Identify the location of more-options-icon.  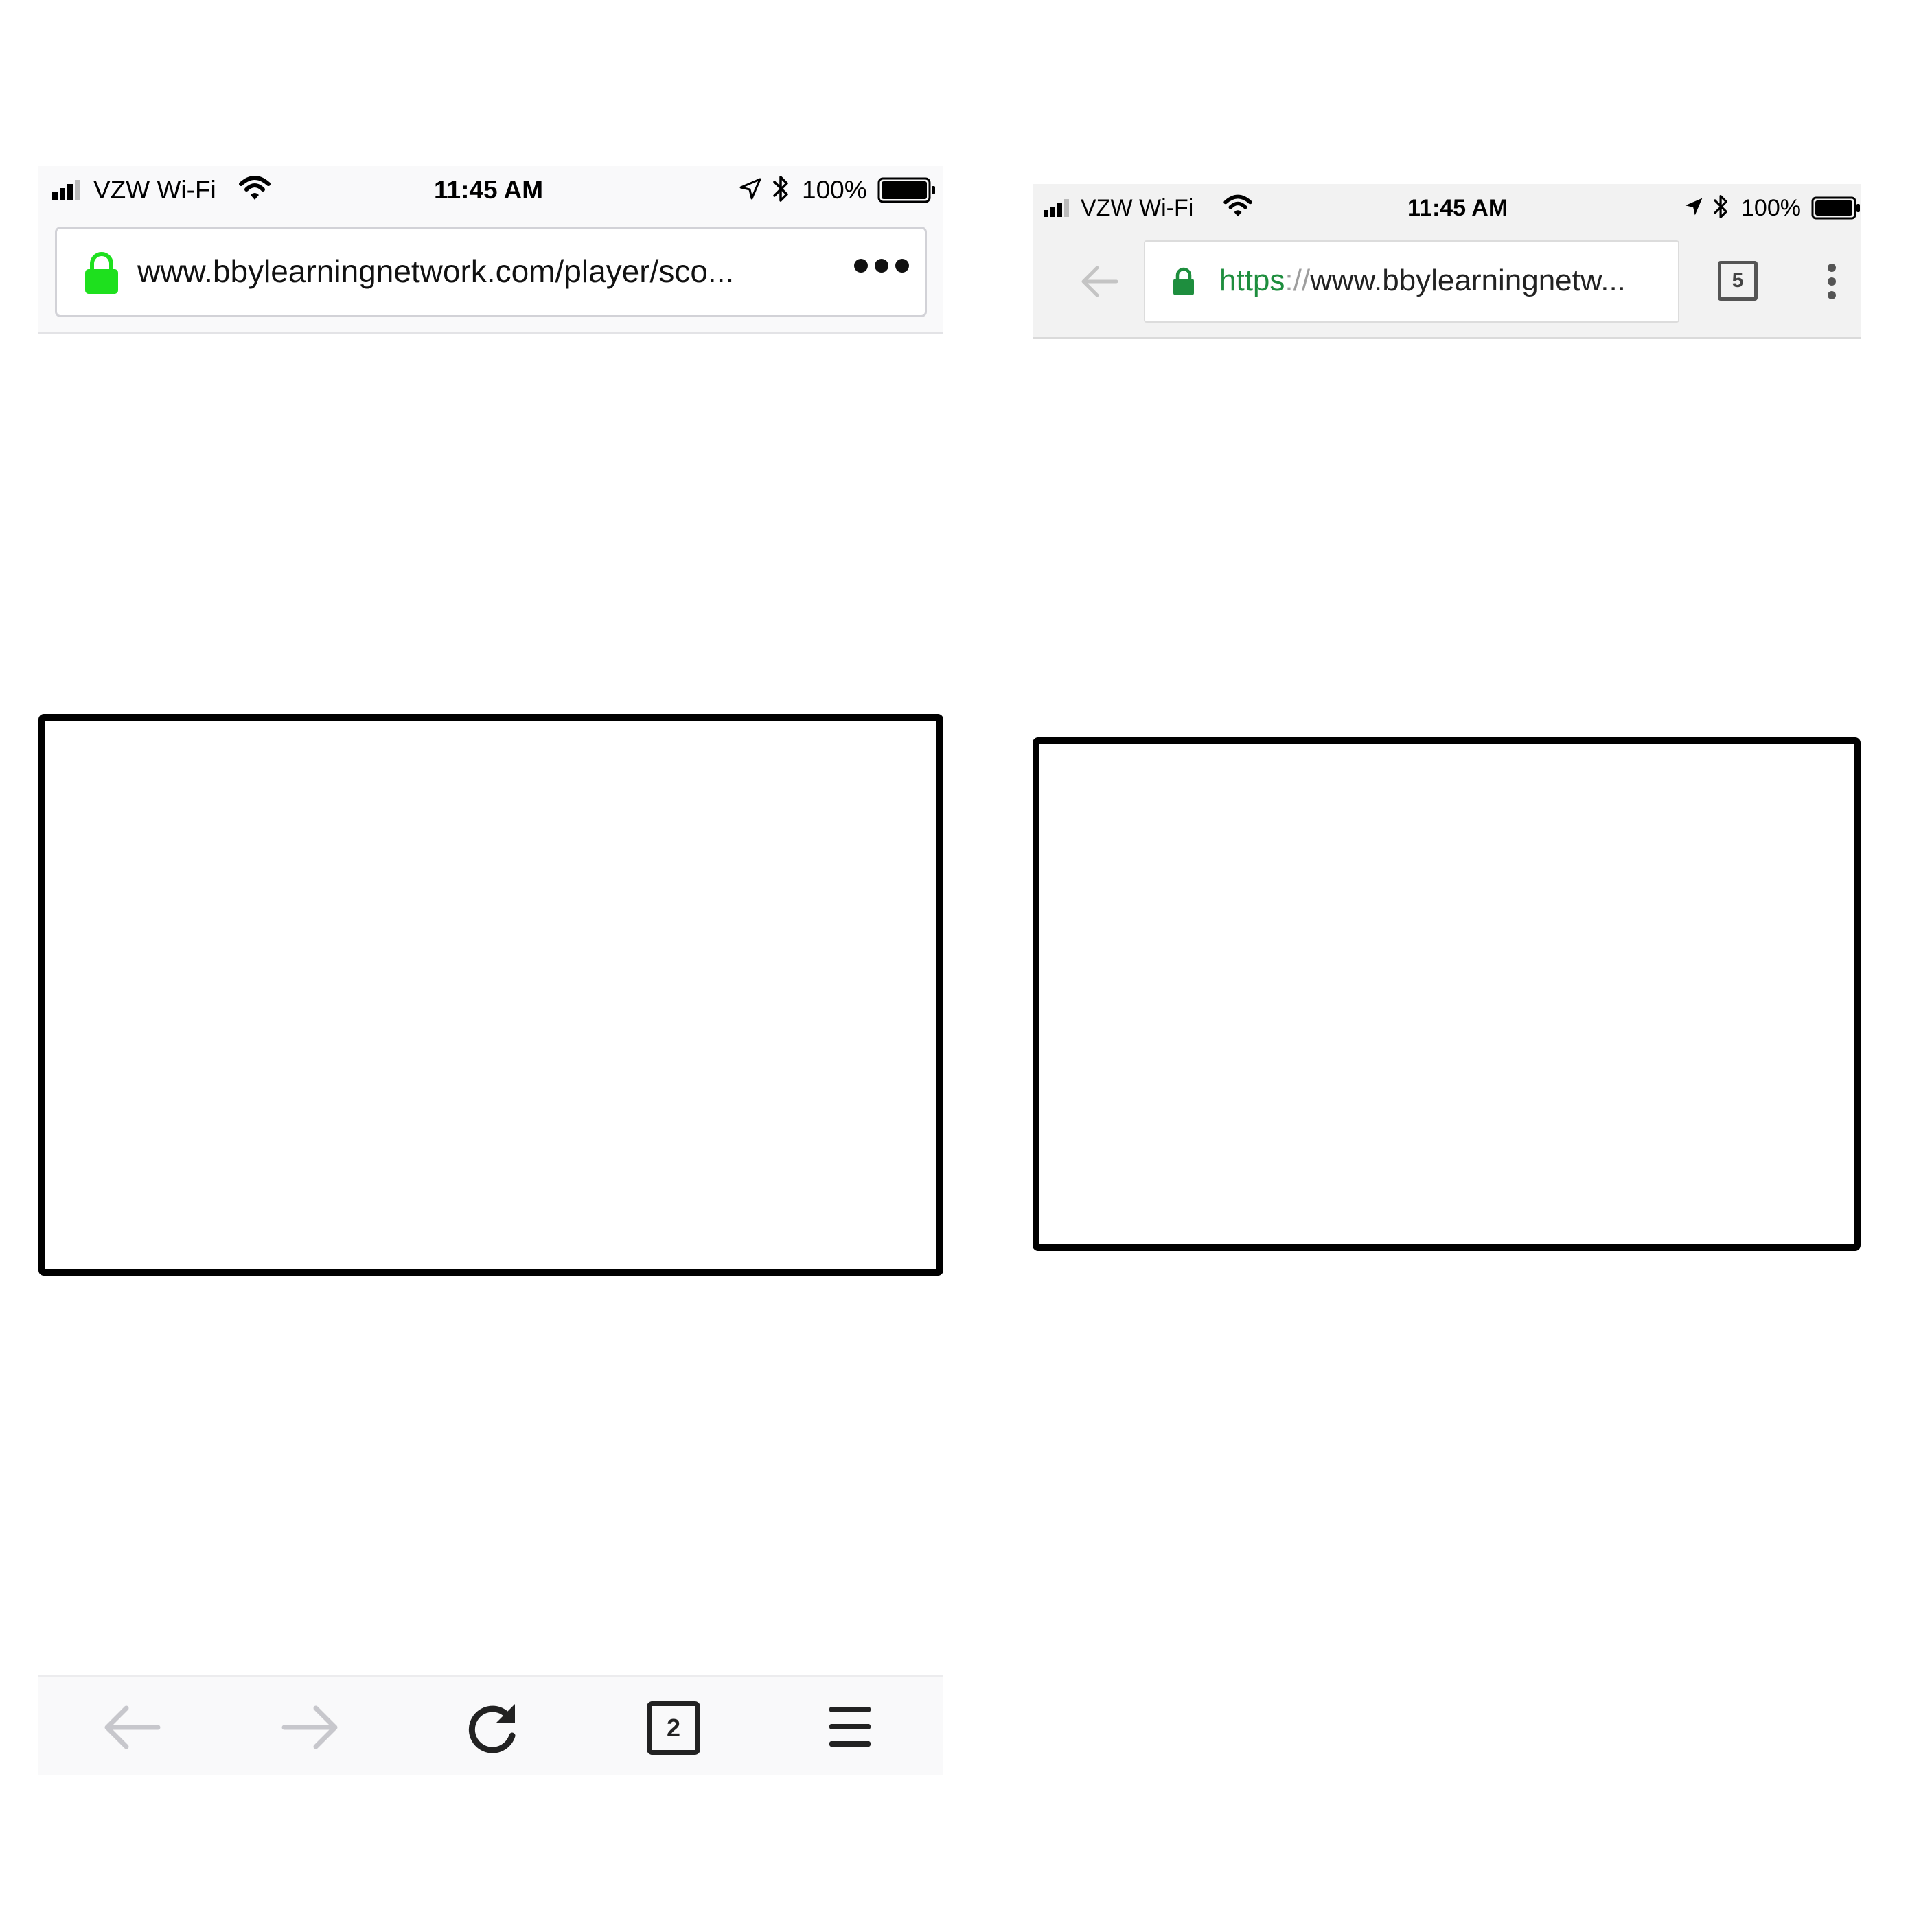
(881, 265).